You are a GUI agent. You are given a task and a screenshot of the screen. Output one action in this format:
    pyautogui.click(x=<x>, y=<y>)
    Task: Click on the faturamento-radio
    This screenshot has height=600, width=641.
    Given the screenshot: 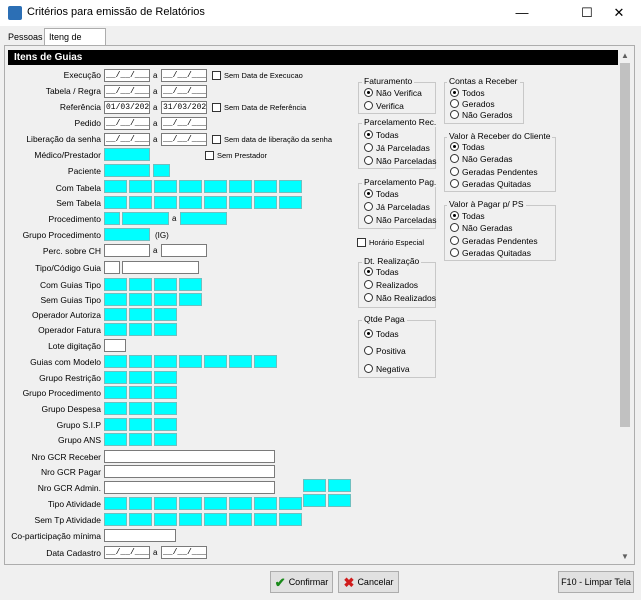 What is the action you would take?
    pyautogui.click(x=368, y=92)
    